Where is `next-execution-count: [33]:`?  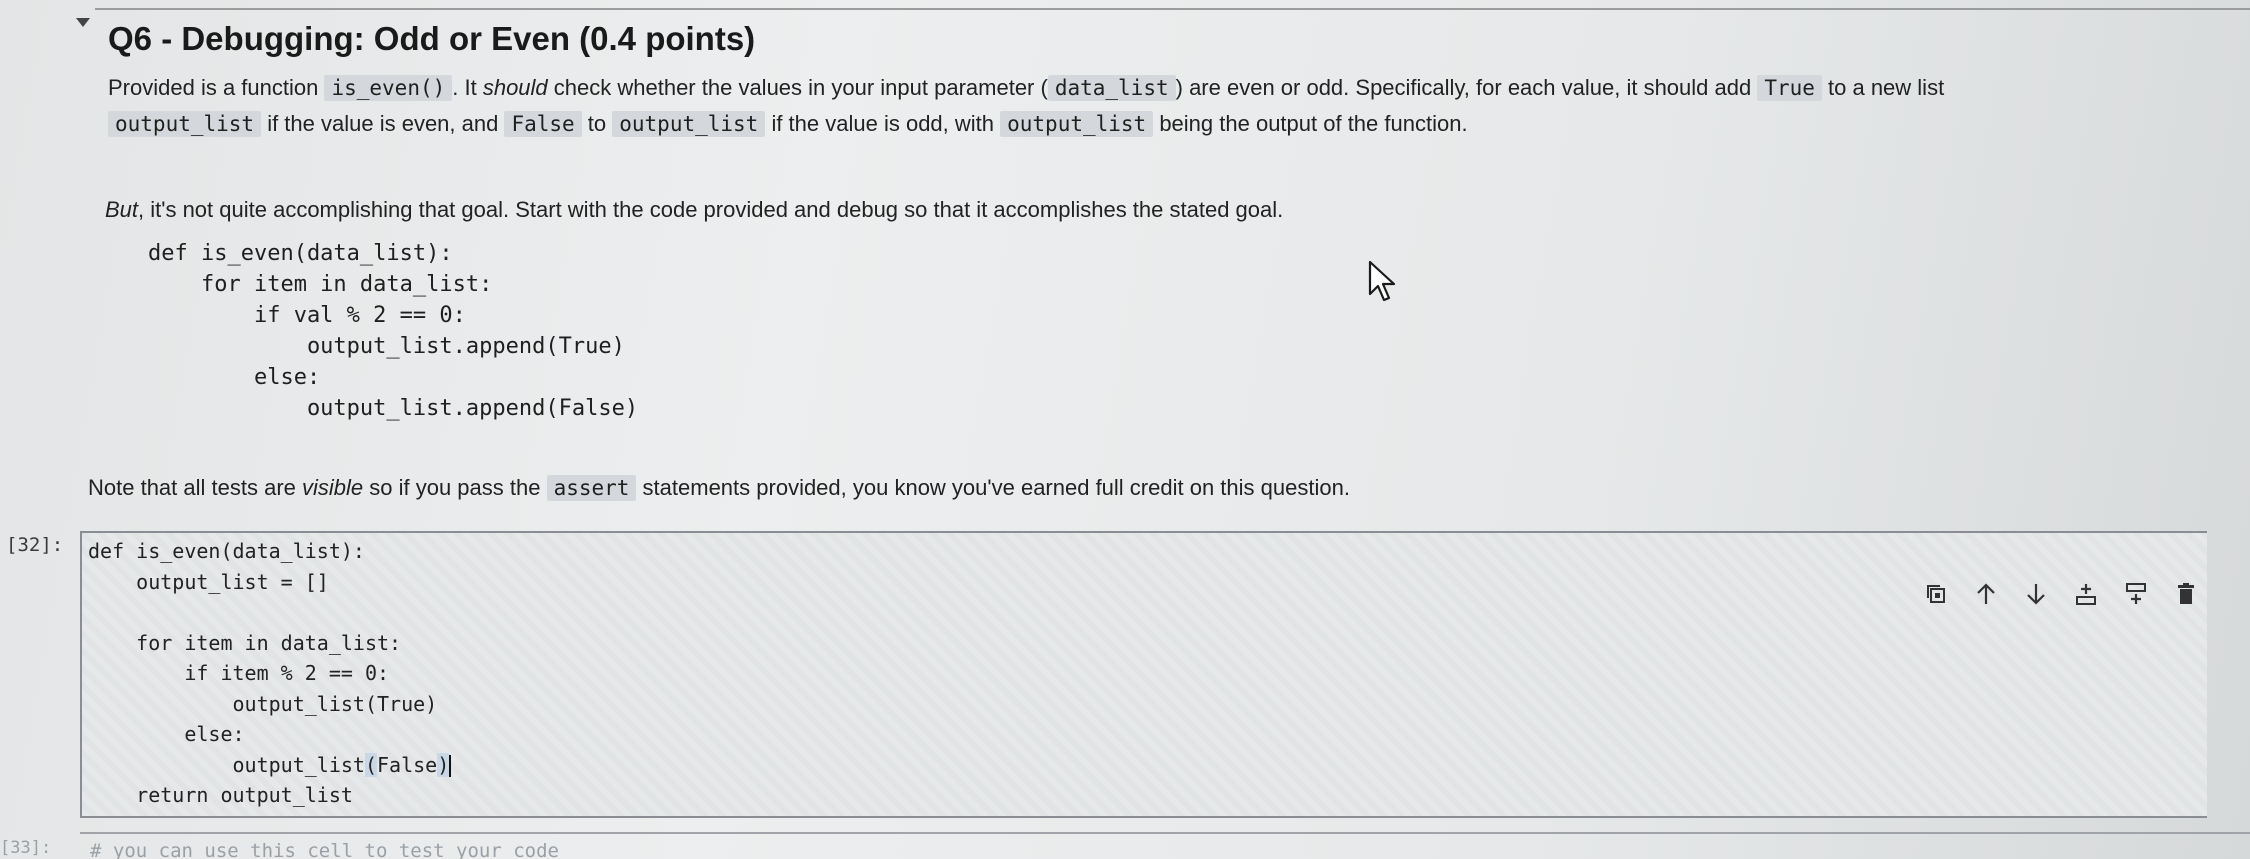
next-execution-count: [33]: is located at coordinates (26, 848).